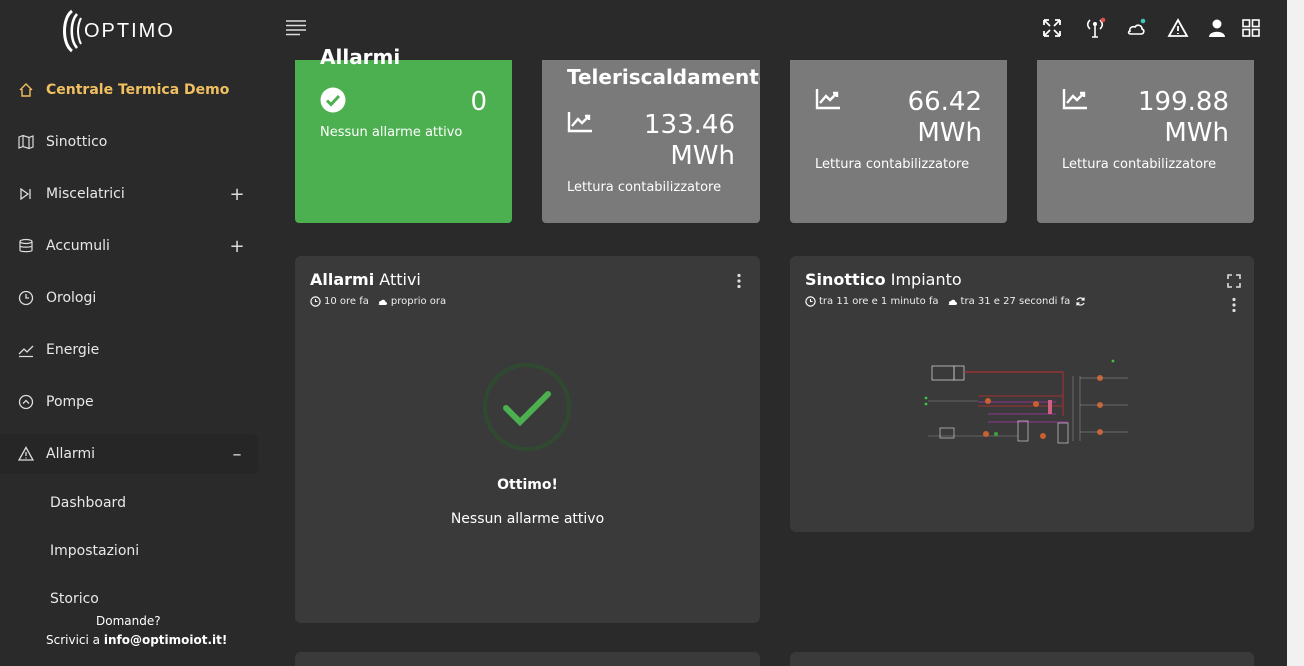 This screenshot has height=666, width=1304. What do you see at coordinates (879, 301) in the screenshot?
I see `meta-time: tra 11 ore e 1 minuto fa` at bounding box center [879, 301].